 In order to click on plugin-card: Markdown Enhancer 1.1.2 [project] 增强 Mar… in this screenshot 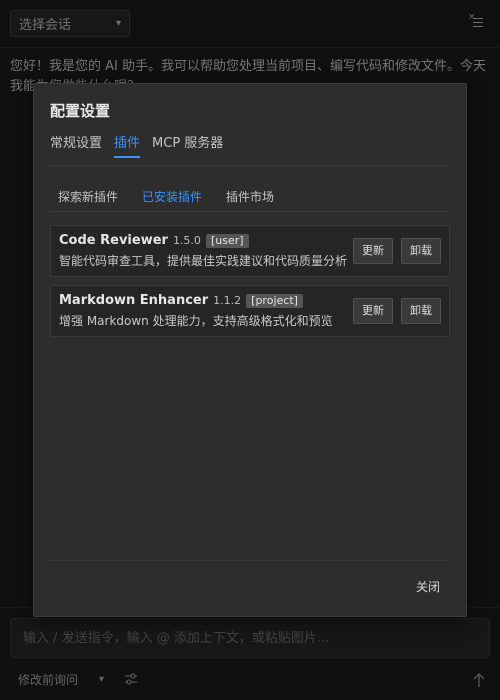, I will do `click(250, 311)`.